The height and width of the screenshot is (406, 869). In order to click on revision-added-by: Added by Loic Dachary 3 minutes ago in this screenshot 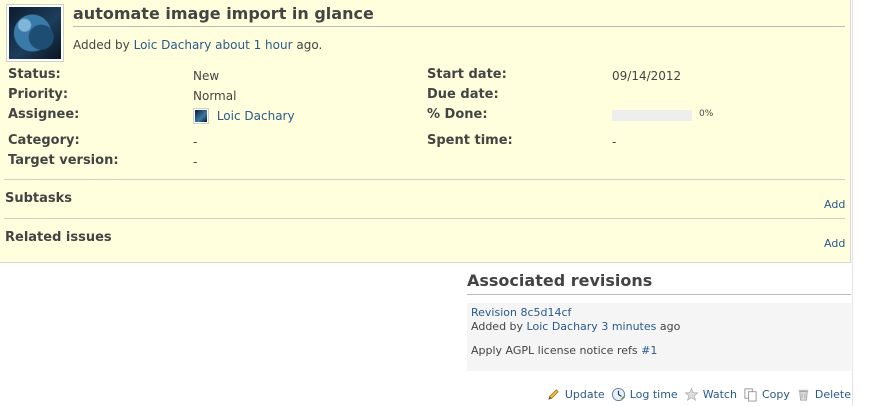, I will do `click(576, 326)`.